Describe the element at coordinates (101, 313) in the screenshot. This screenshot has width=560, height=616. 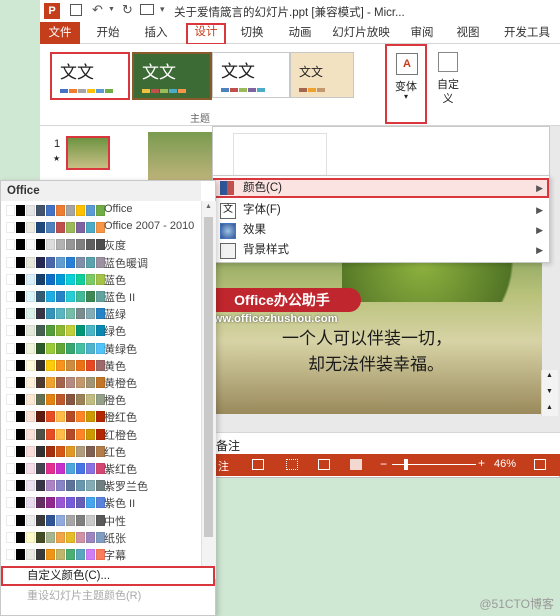
I see `color-scheme-item: 蓝绿` at that location.